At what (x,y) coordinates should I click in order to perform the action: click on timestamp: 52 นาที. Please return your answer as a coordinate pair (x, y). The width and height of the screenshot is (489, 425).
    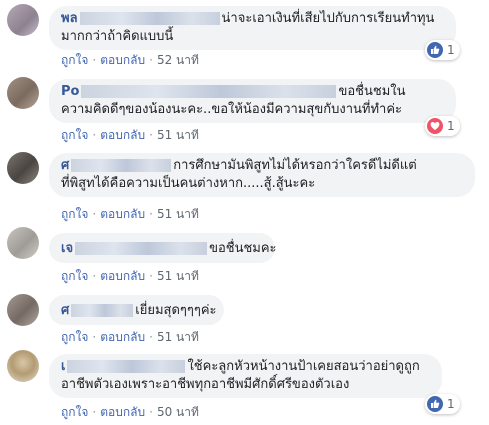
    Looking at the image, I should click on (178, 60).